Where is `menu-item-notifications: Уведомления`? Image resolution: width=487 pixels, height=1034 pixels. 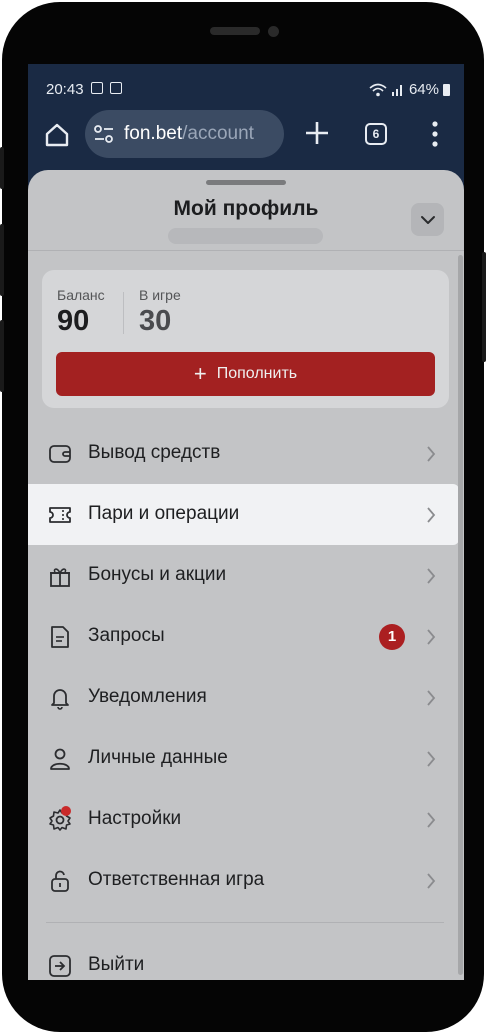 menu-item-notifications: Уведомления is located at coordinates (246, 697).